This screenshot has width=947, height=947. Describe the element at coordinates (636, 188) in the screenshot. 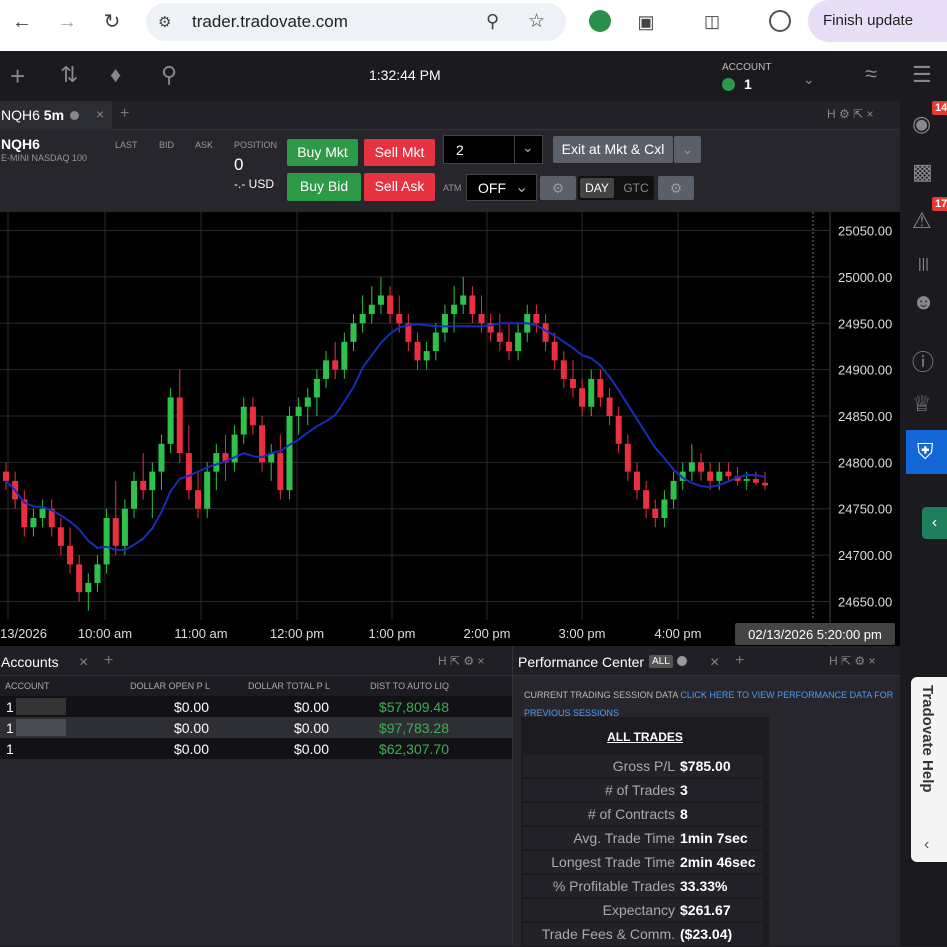

I see `tif-gtc: GTC` at that location.